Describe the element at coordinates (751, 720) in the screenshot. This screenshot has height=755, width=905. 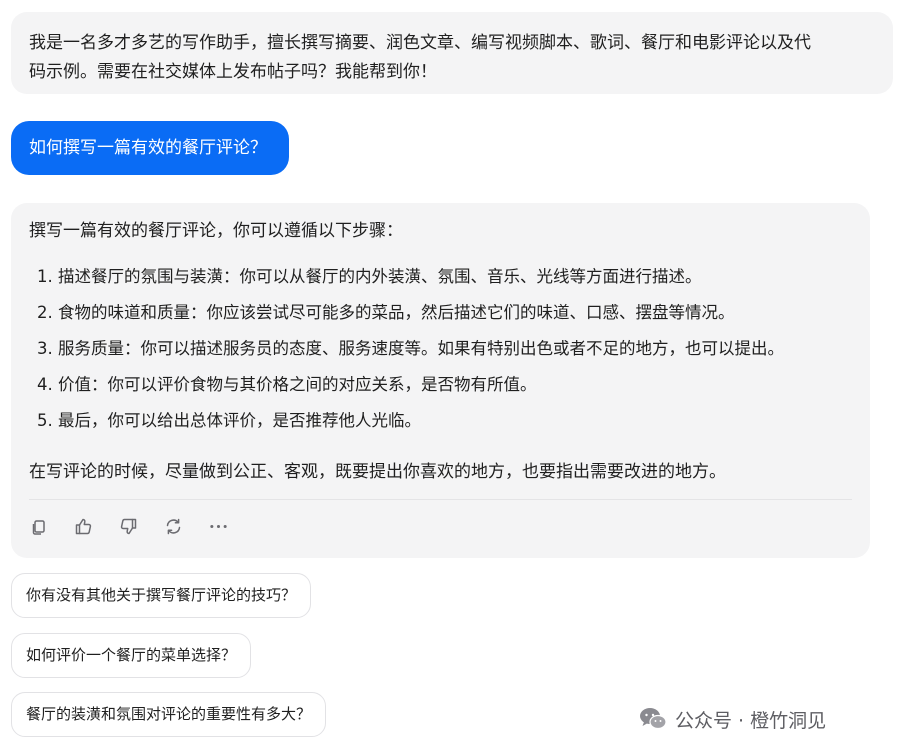
I see `watermark-text: 公众号 · 橙竹洞见` at that location.